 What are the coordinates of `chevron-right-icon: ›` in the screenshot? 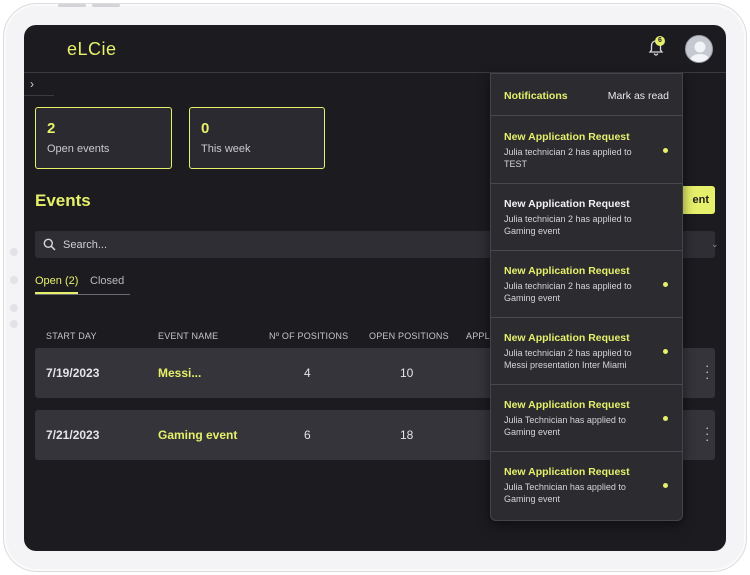 It's located at (32, 84).